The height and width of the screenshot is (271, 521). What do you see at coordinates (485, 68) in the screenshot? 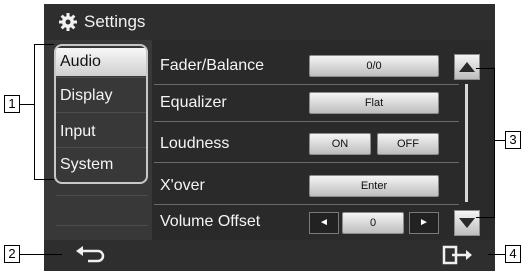
I see `callout-3-bracket-top` at bounding box center [485, 68].